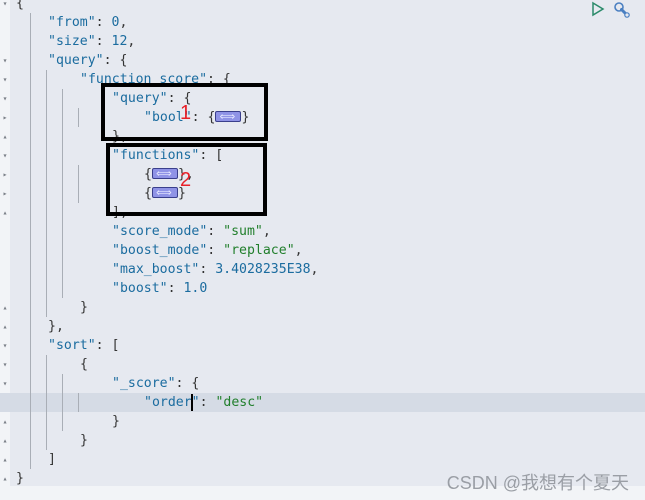  What do you see at coordinates (168, 402) in the screenshot?
I see `json-key: "order` at bounding box center [168, 402].